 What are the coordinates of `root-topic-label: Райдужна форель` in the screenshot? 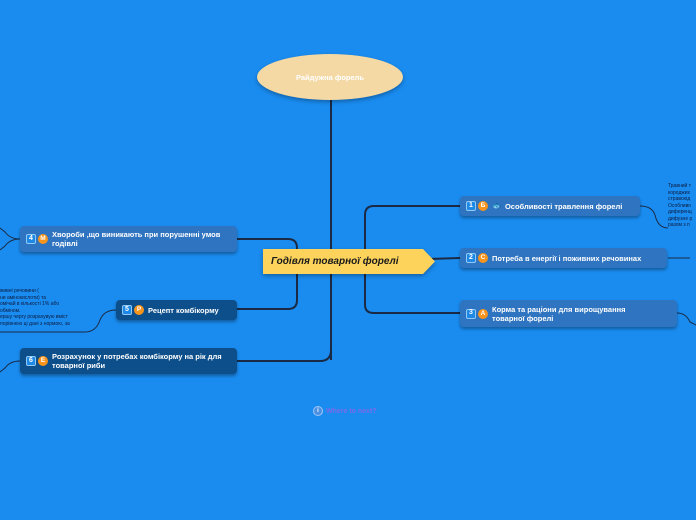 It's located at (330, 77).